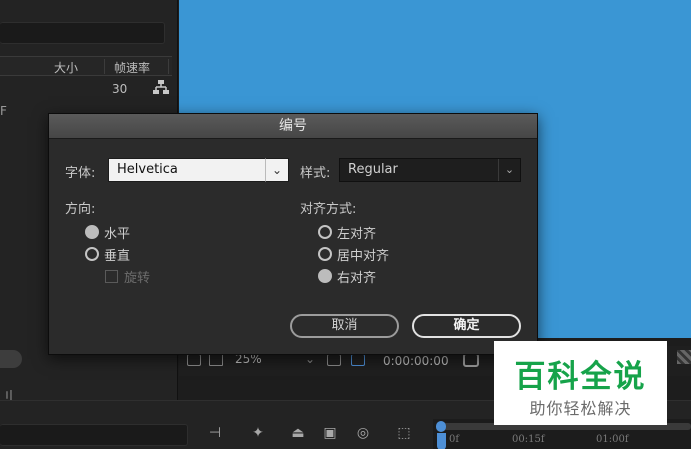 The width and height of the screenshot is (691, 449). Describe the element at coordinates (80, 209) in the screenshot. I see `direction-label: 方向:` at that location.